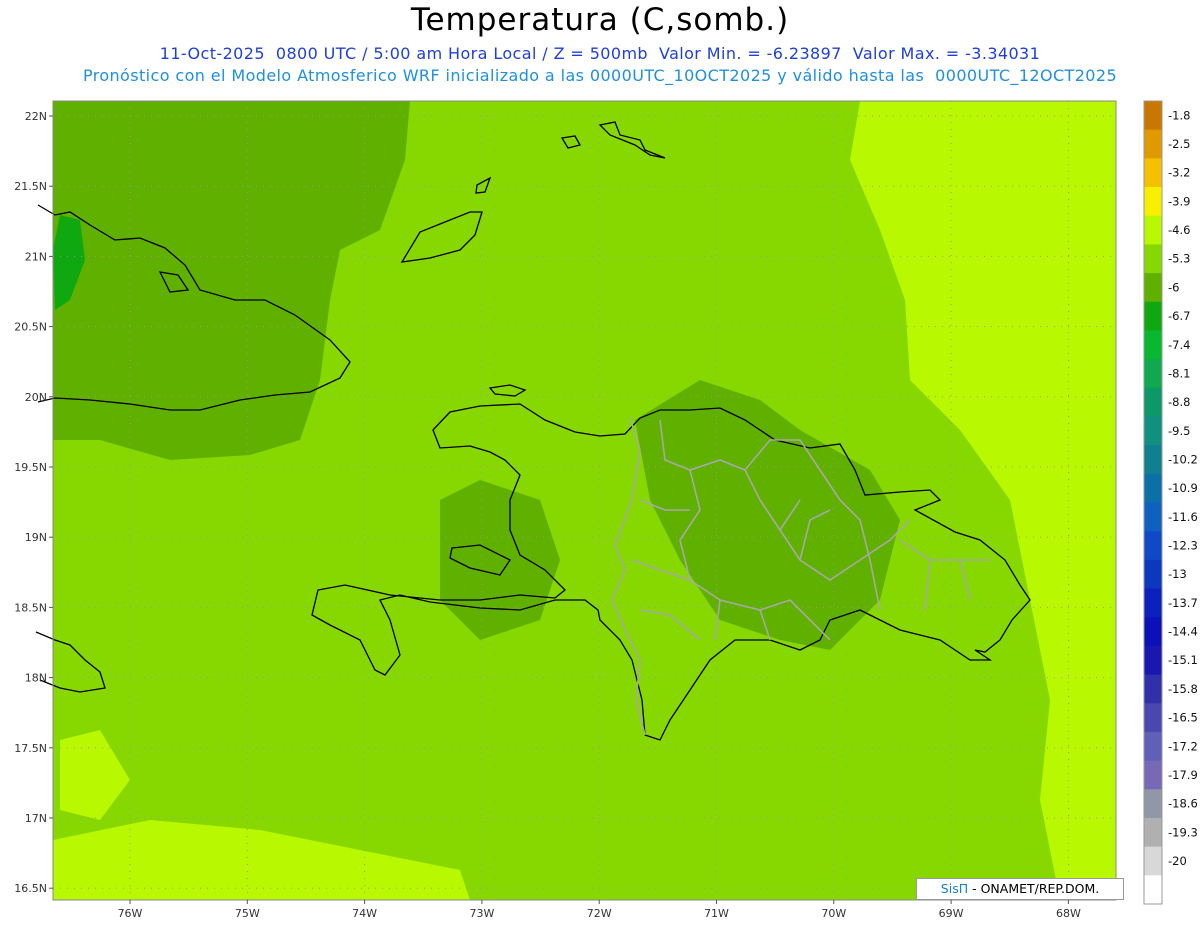 The width and height of the screenshot is (1200, 927). Describe the element at coordinates (1183, 804) in the screenshot. I see `colorbar-label: -18.6` at that location.